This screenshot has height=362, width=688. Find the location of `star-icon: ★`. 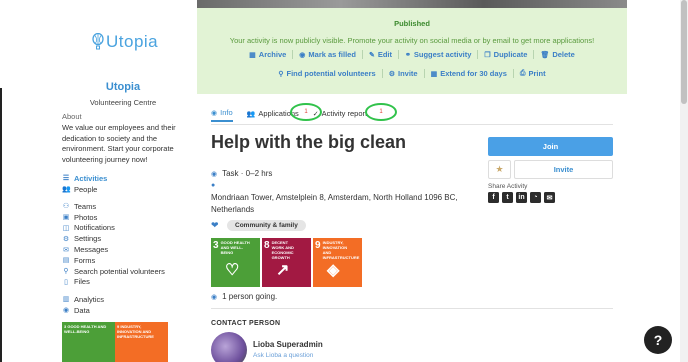

star-icon: ★ is located at coordinates (499, 169).